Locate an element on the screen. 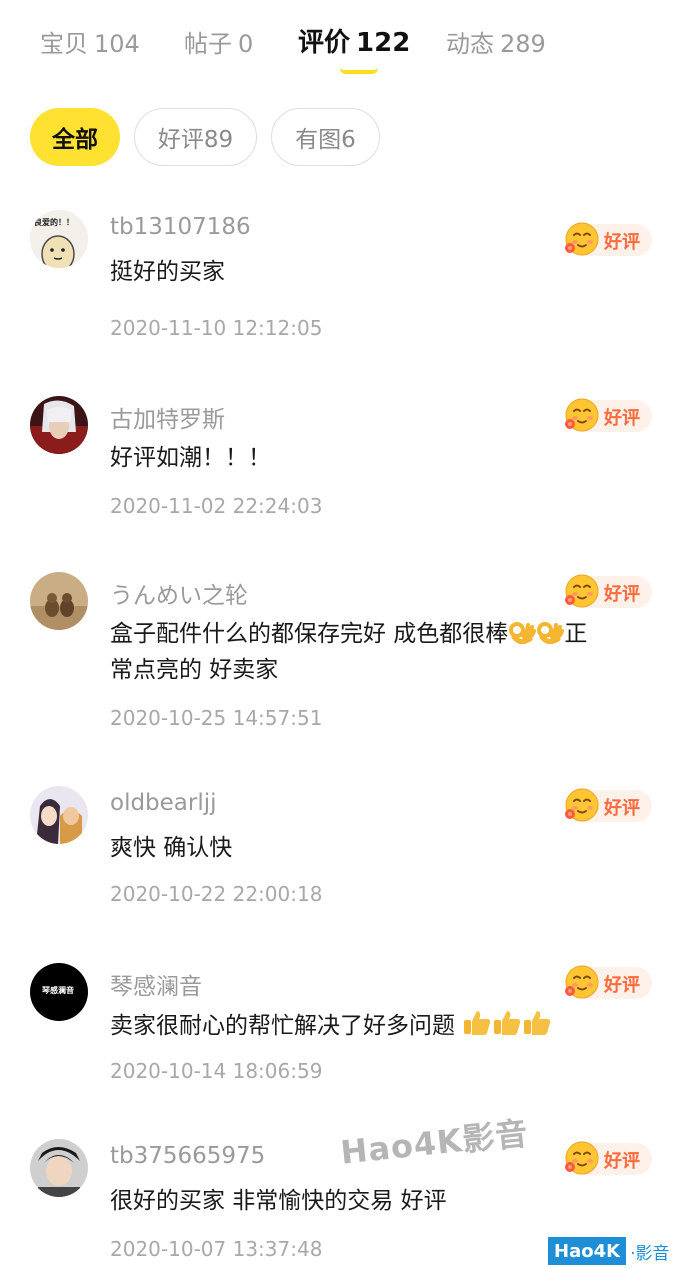  review-content: 挺好的买家 is located at coordinates (167, 272).